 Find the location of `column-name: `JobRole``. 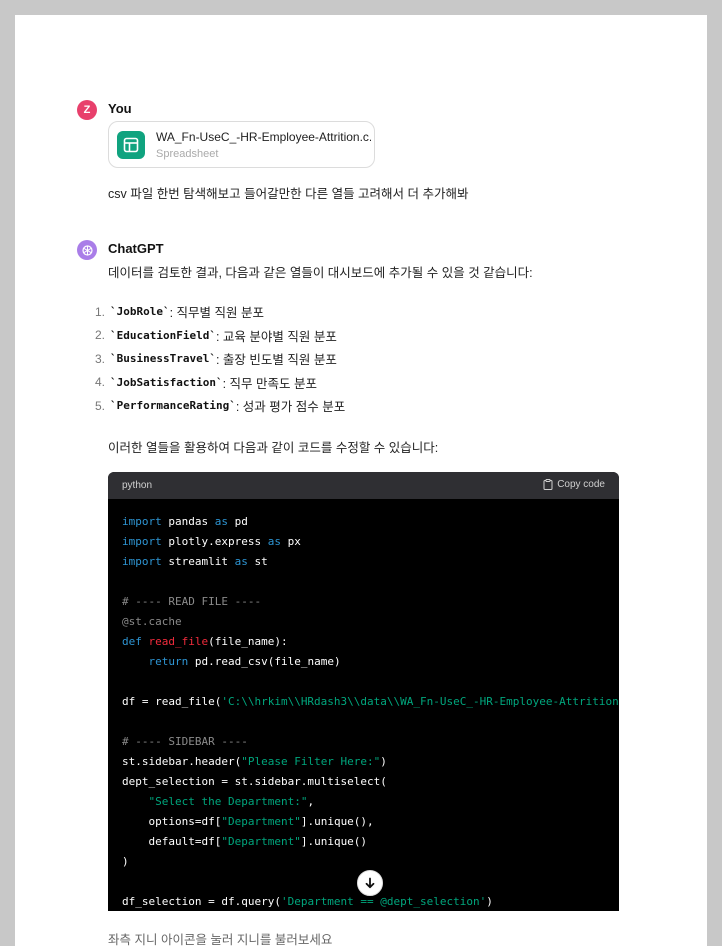

column-name: `JobRole` is located at coordinates (140, 312).